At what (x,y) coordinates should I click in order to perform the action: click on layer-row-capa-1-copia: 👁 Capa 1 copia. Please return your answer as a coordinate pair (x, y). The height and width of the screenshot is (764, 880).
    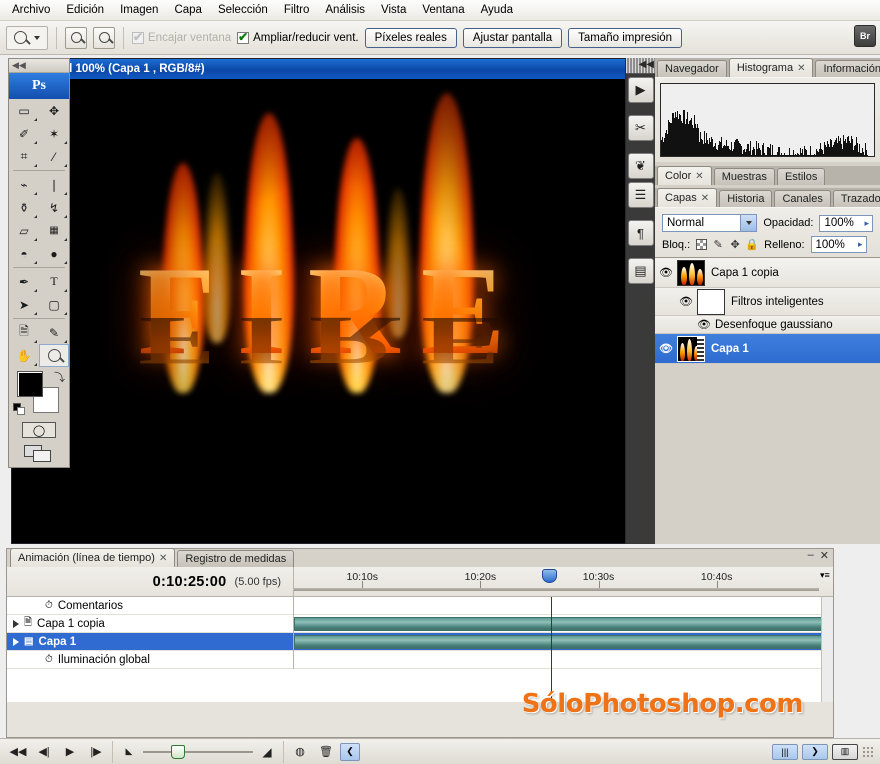
    Looking at the image, I should click on (767, 273).